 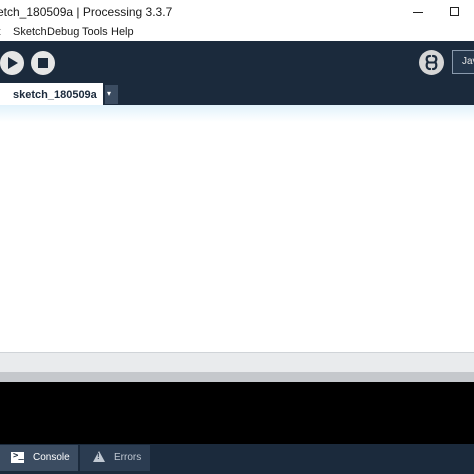 I want to click on errors-tab-label: Errors, so click(x=128, y=457).